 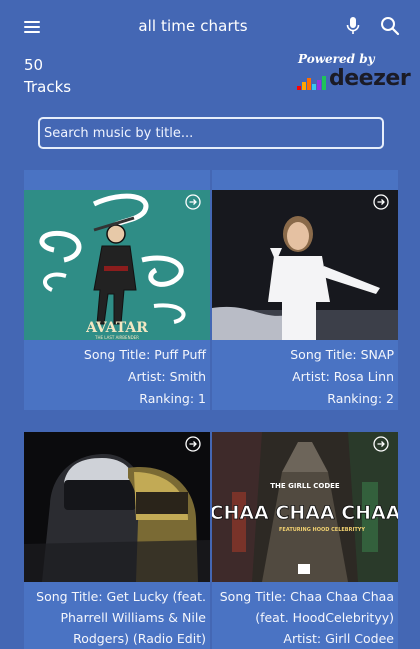 What do you see at coordinates (193, 26) in the screenshot?
I see `page-title: all time charts` at bounding box center [193, 26].